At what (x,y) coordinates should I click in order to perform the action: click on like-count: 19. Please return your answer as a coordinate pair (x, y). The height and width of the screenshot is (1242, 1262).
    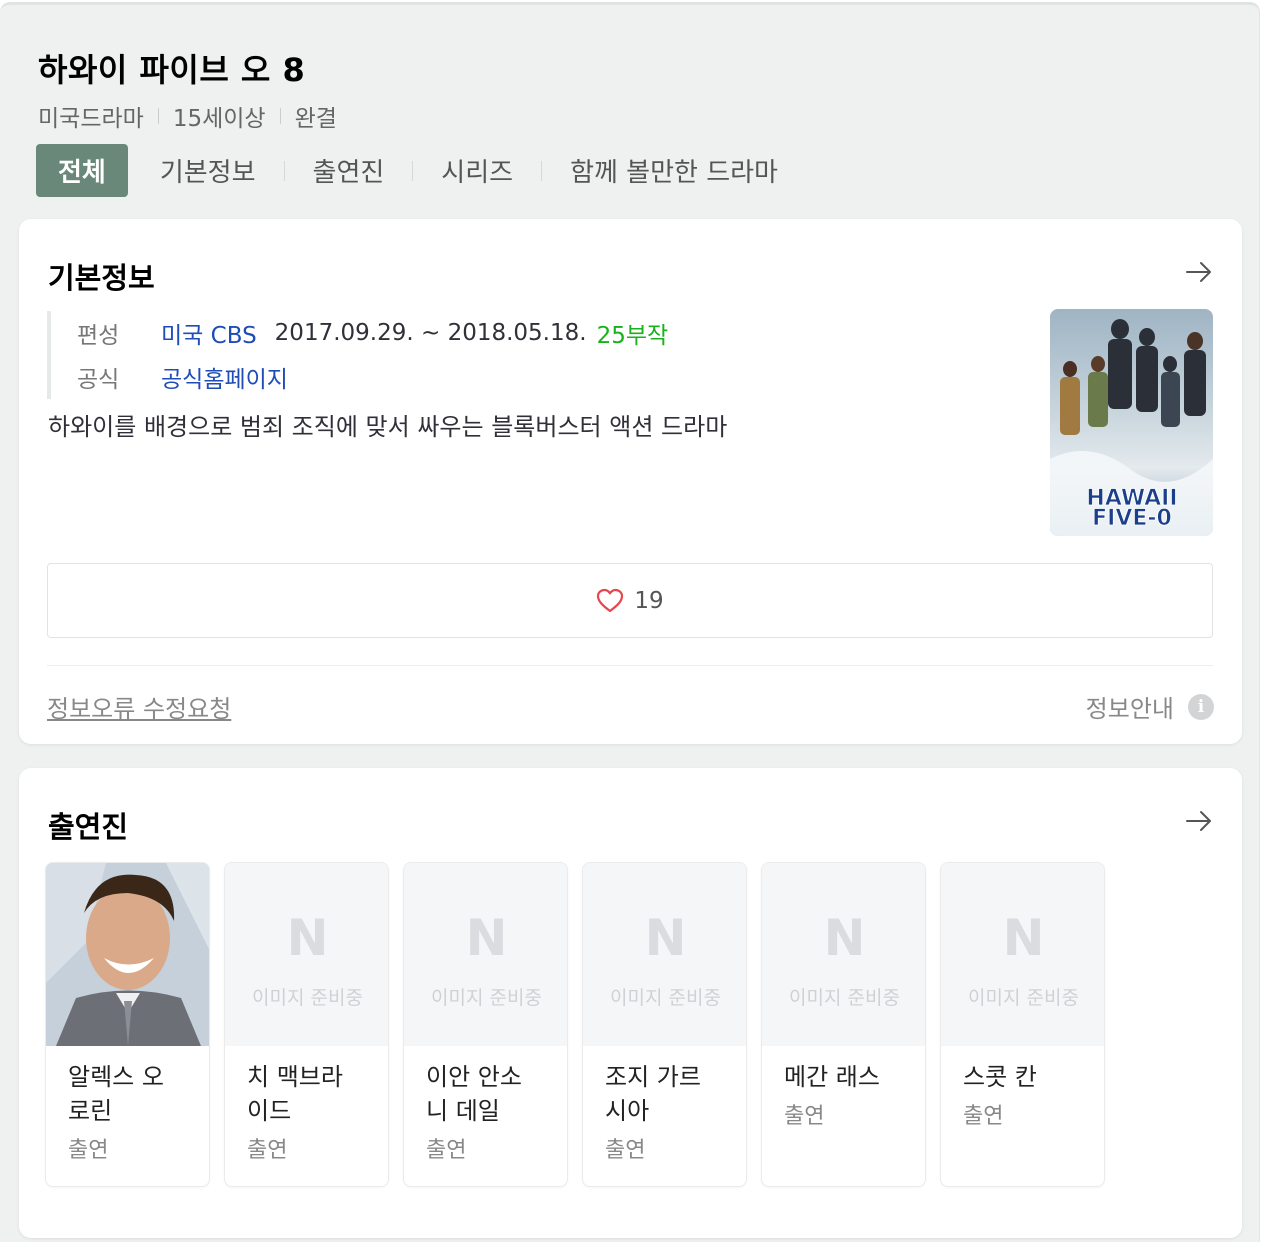
    Looking at the image, I should click on (649, 600).